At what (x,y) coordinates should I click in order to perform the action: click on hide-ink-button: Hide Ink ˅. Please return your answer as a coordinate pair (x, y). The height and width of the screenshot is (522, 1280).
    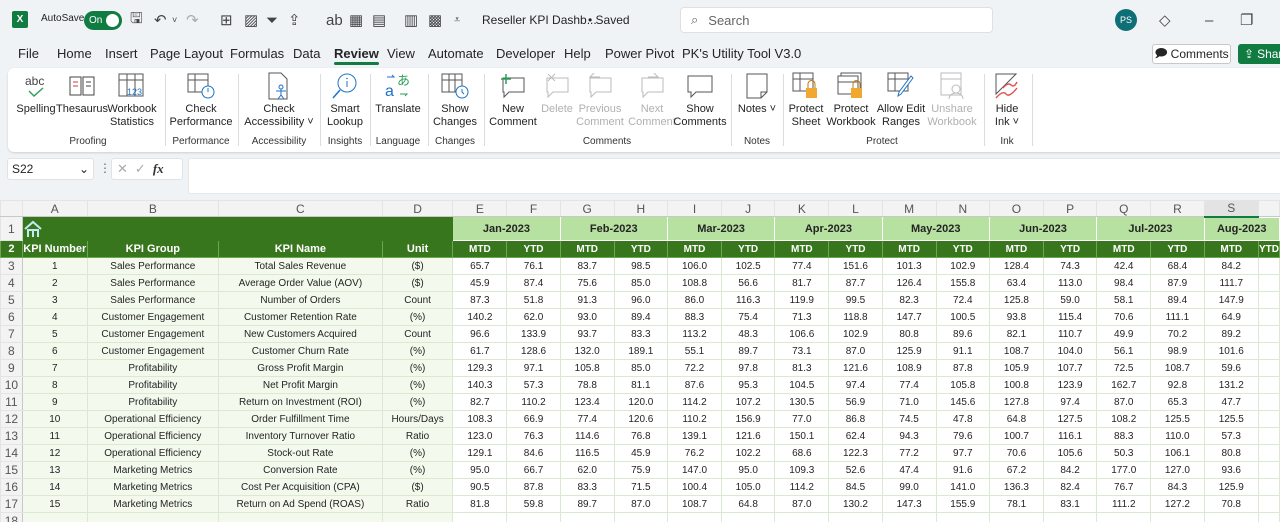
    Looking at the image, I should click on (1007, 100).